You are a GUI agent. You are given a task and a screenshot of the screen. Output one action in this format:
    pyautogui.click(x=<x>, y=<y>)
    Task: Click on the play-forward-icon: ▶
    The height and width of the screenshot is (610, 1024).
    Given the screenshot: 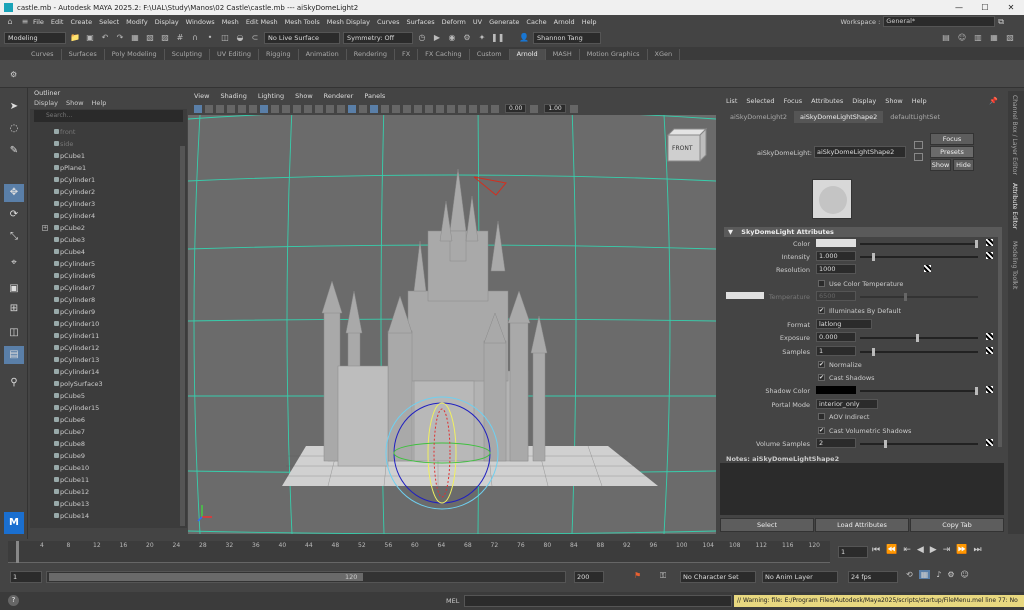 What is the action you would take?
    pyautogui.click(x=933, y=550)
    